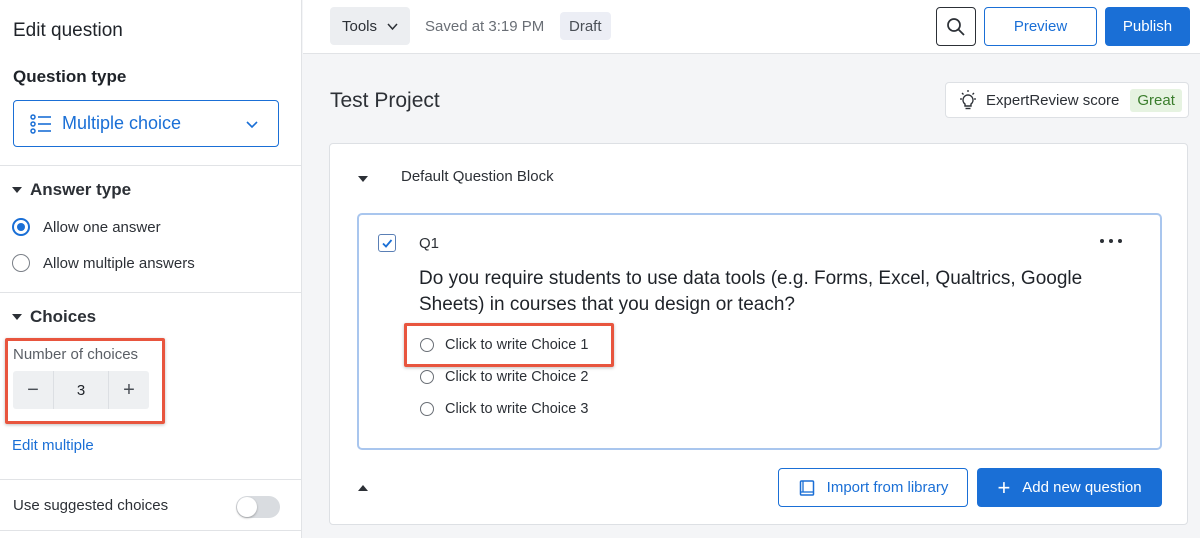  I want to click on collapse-block-caret-icon, so click(363, 179).